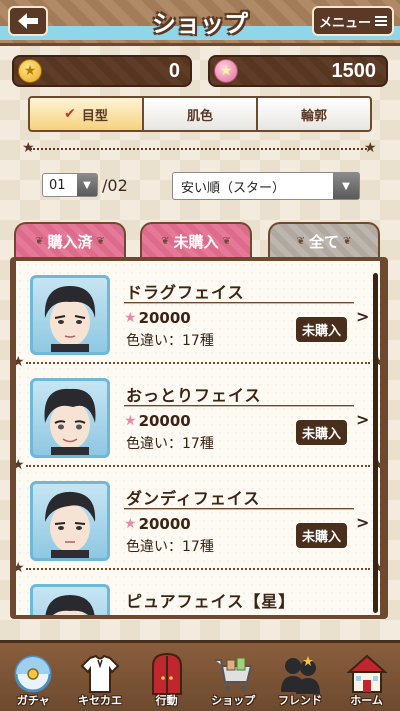 Image resolution: width=400 pixels, height=711 pixels. I want to click on door-icon, so click(167, 674).